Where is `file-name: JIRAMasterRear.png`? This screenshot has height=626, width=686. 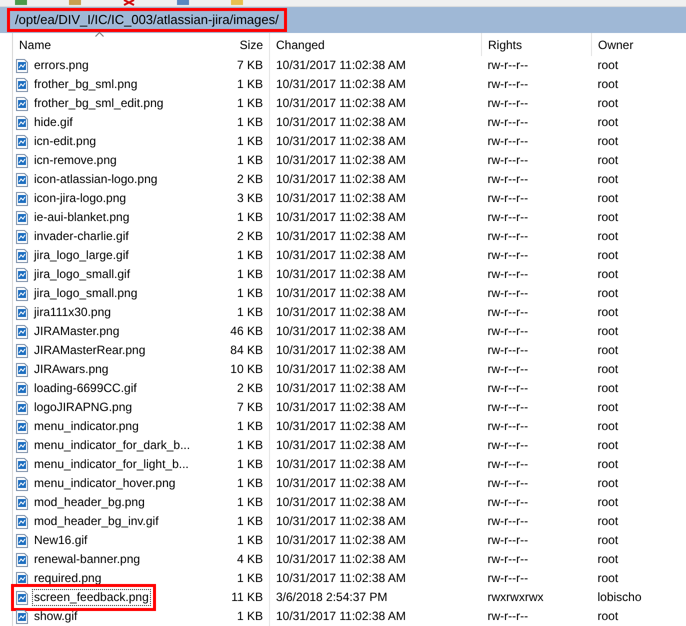 file-name: JIRAMasterRear.png is located at coordinates (90, 351).